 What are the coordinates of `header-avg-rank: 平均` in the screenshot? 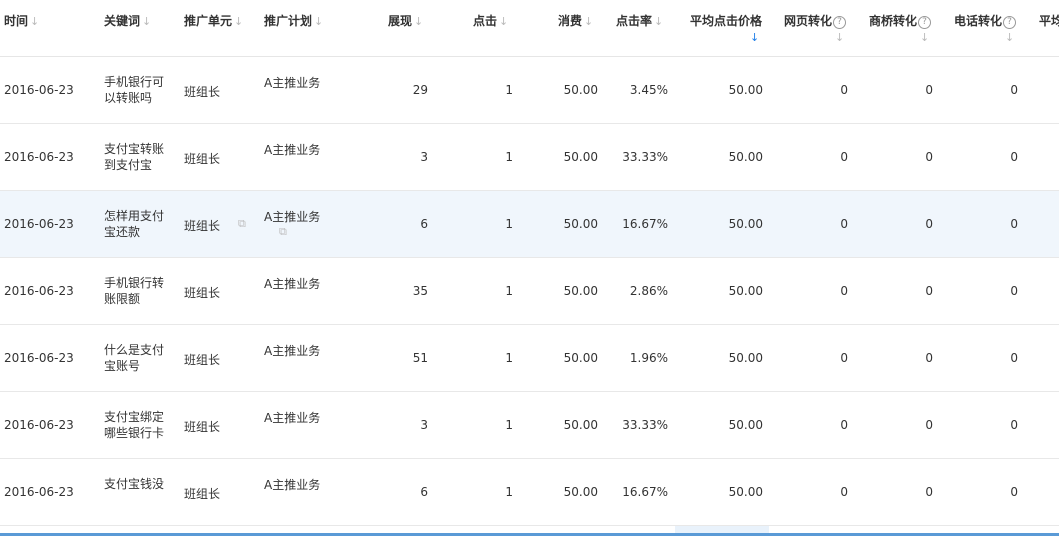 It's located at (1049, 20).